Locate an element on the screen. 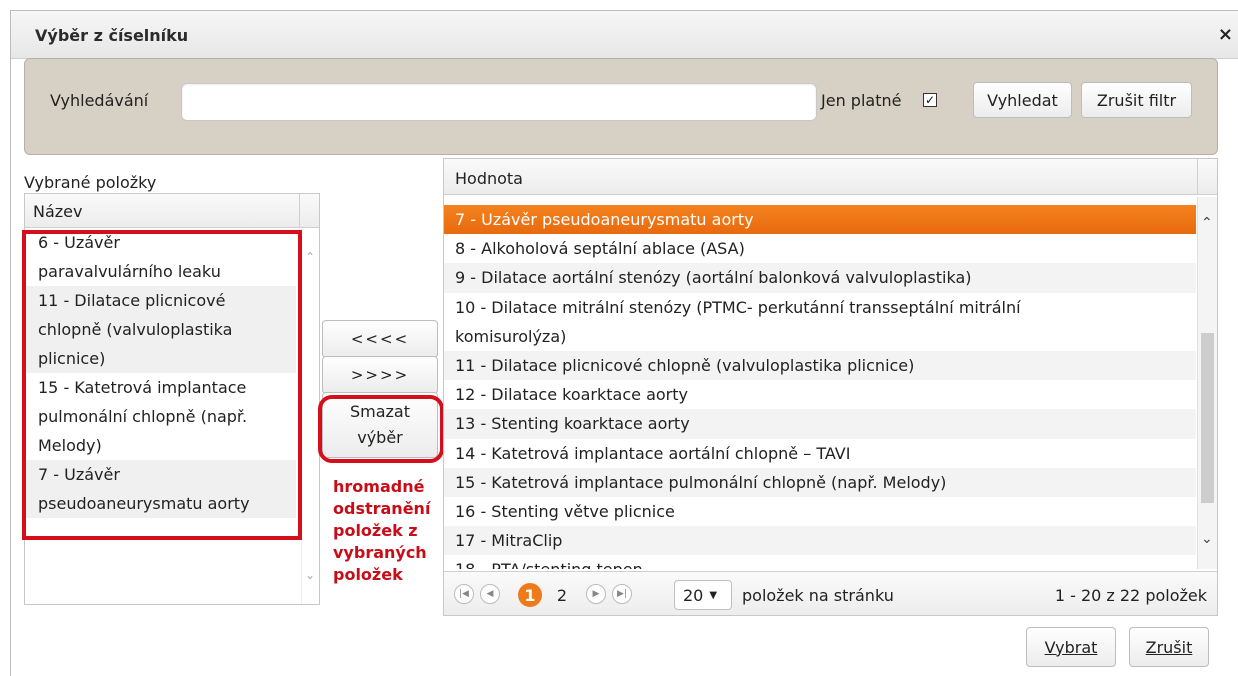 This screenshot has width=1238, height=676. list-item-partial is located at coordinates (820, 201).